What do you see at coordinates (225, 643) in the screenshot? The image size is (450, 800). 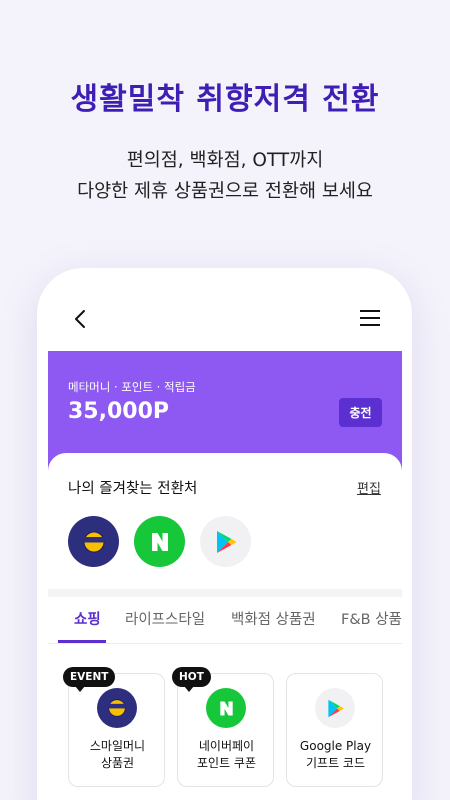 I see `tabs-divider` at bounding box center [225, 643].